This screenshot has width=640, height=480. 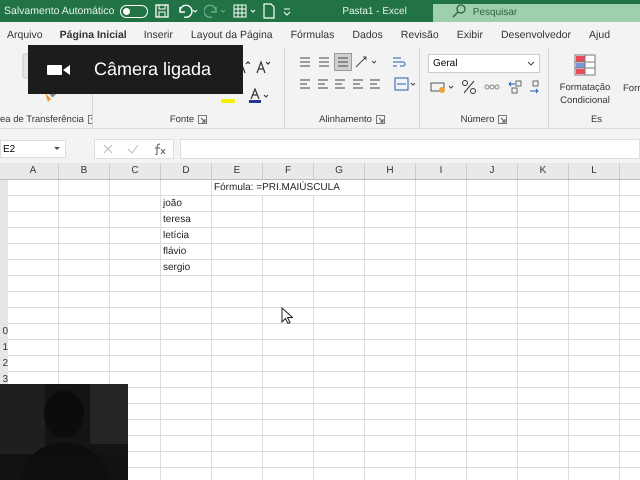 What do you see at coordinates (410, 149) in the screenshot?
I see `formula-input` at bounding box center [410, 149].